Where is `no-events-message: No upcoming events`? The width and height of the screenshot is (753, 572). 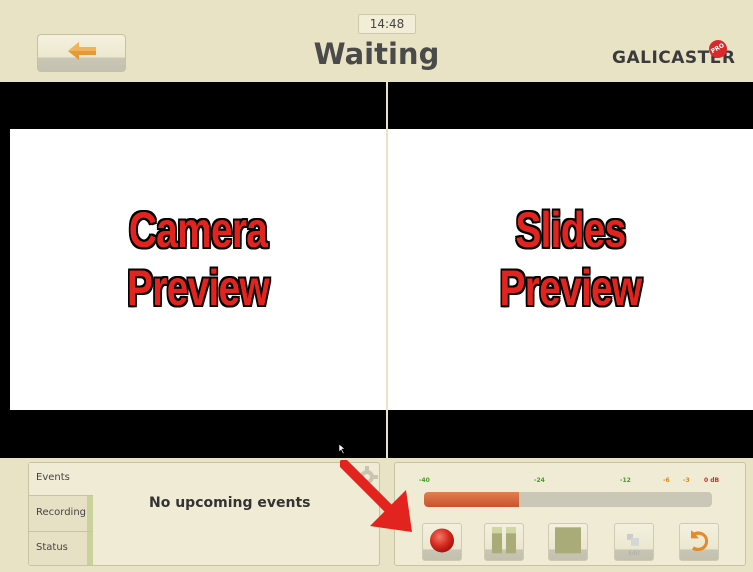
no-events-message: No upcoming events is located at coordinates (230, 503).